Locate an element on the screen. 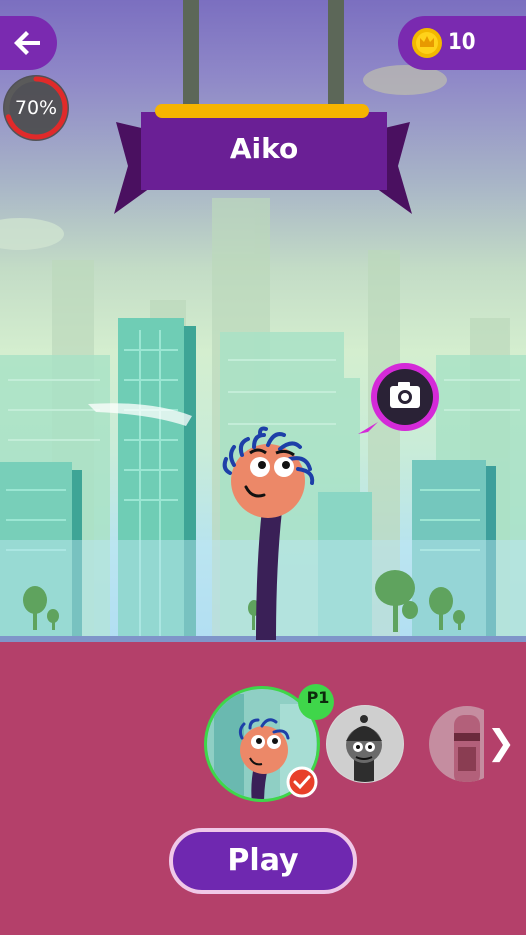 This screenshot has height=935, width=526. chevron-right-icon: ❯ is located at coordinates (501, 743).